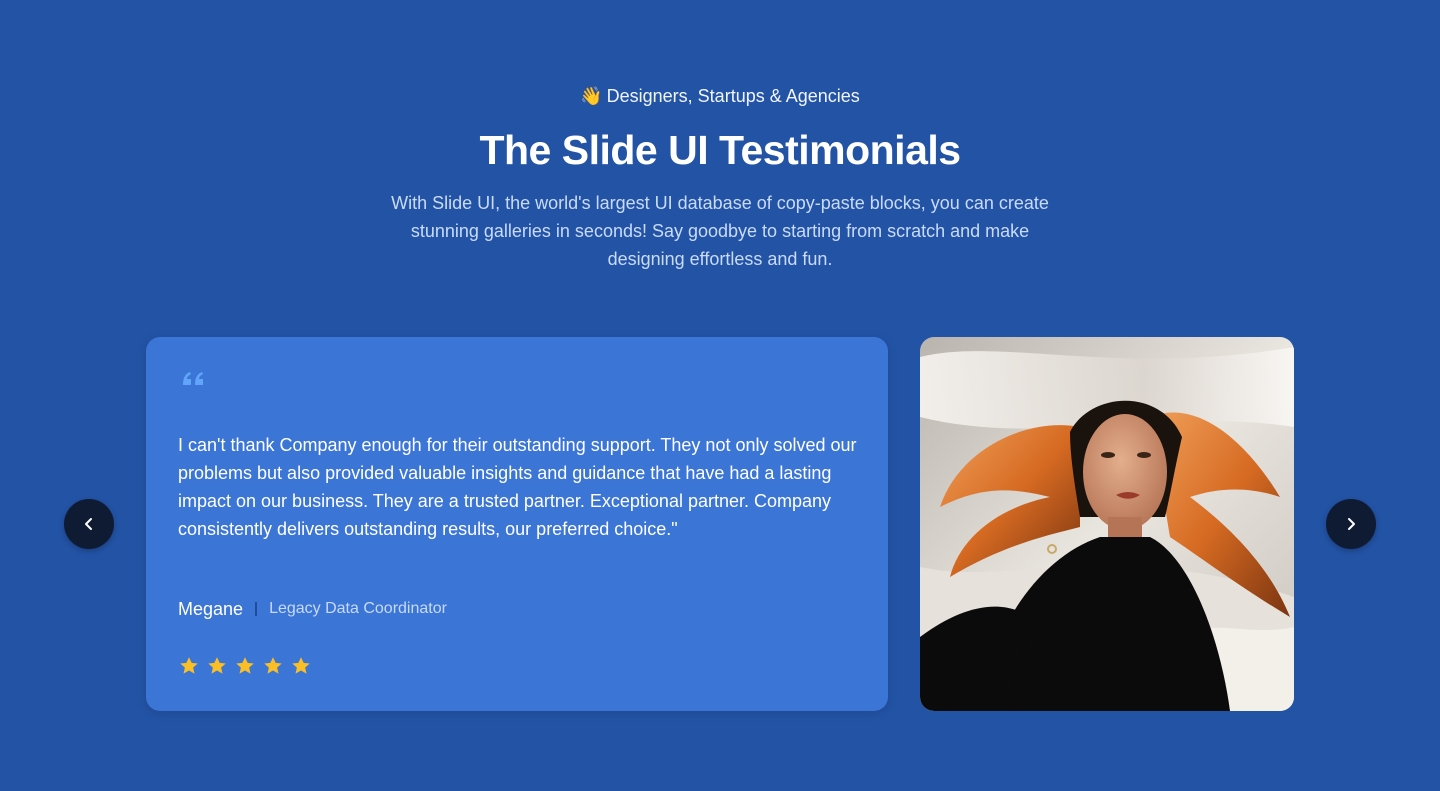  I want to click on star-rating, so click(245, 666).